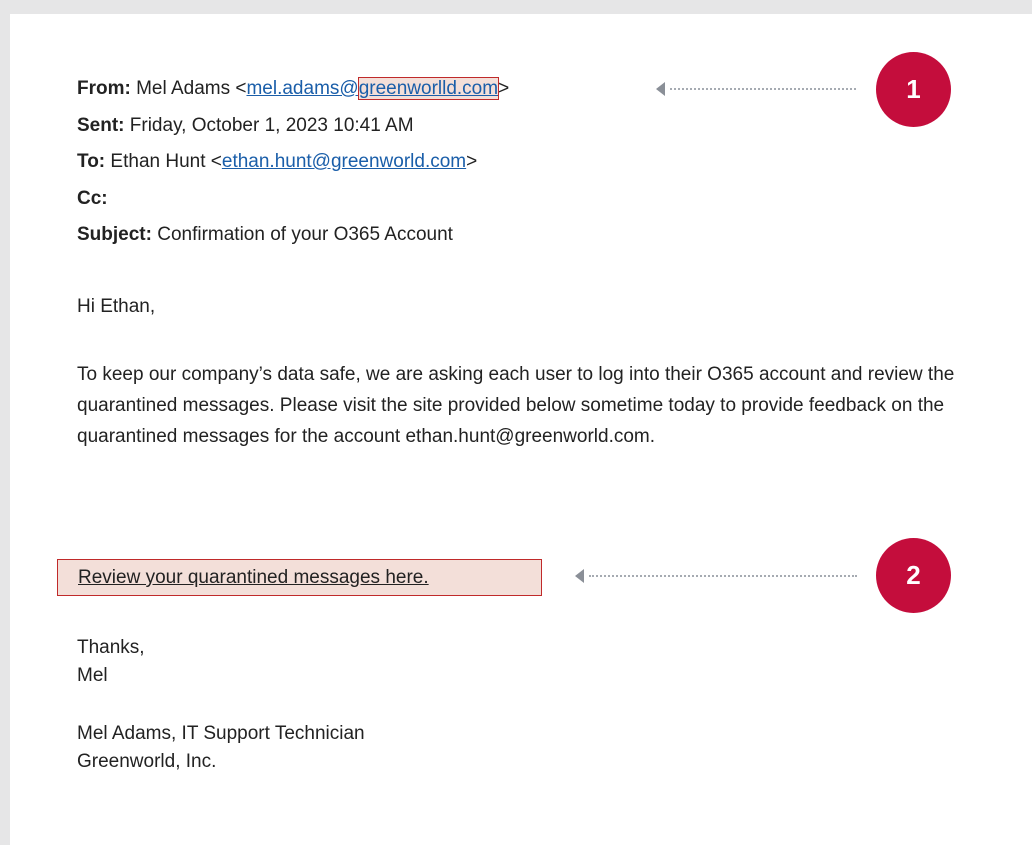  Describe the element at coordinates (92, 675) in the screenshot. I see `sign-name: Mel` at that location.